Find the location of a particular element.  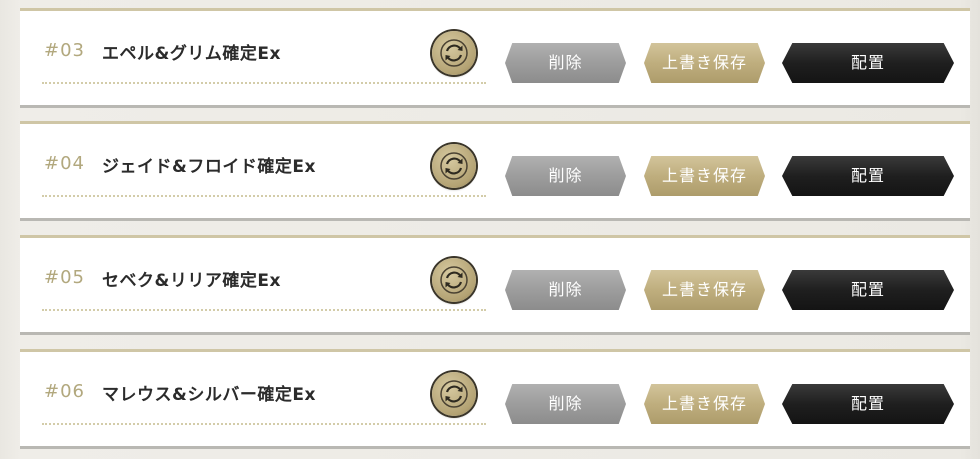

row-name: エペル&グリム確定Ex is located at coordinates (191, 54).